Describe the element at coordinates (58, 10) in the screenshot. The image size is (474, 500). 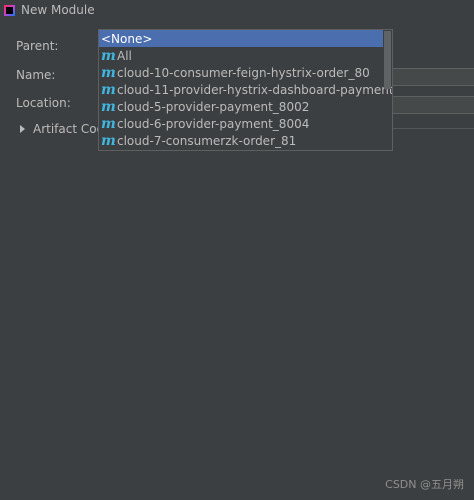
I see `window-title: New Module` at that location.